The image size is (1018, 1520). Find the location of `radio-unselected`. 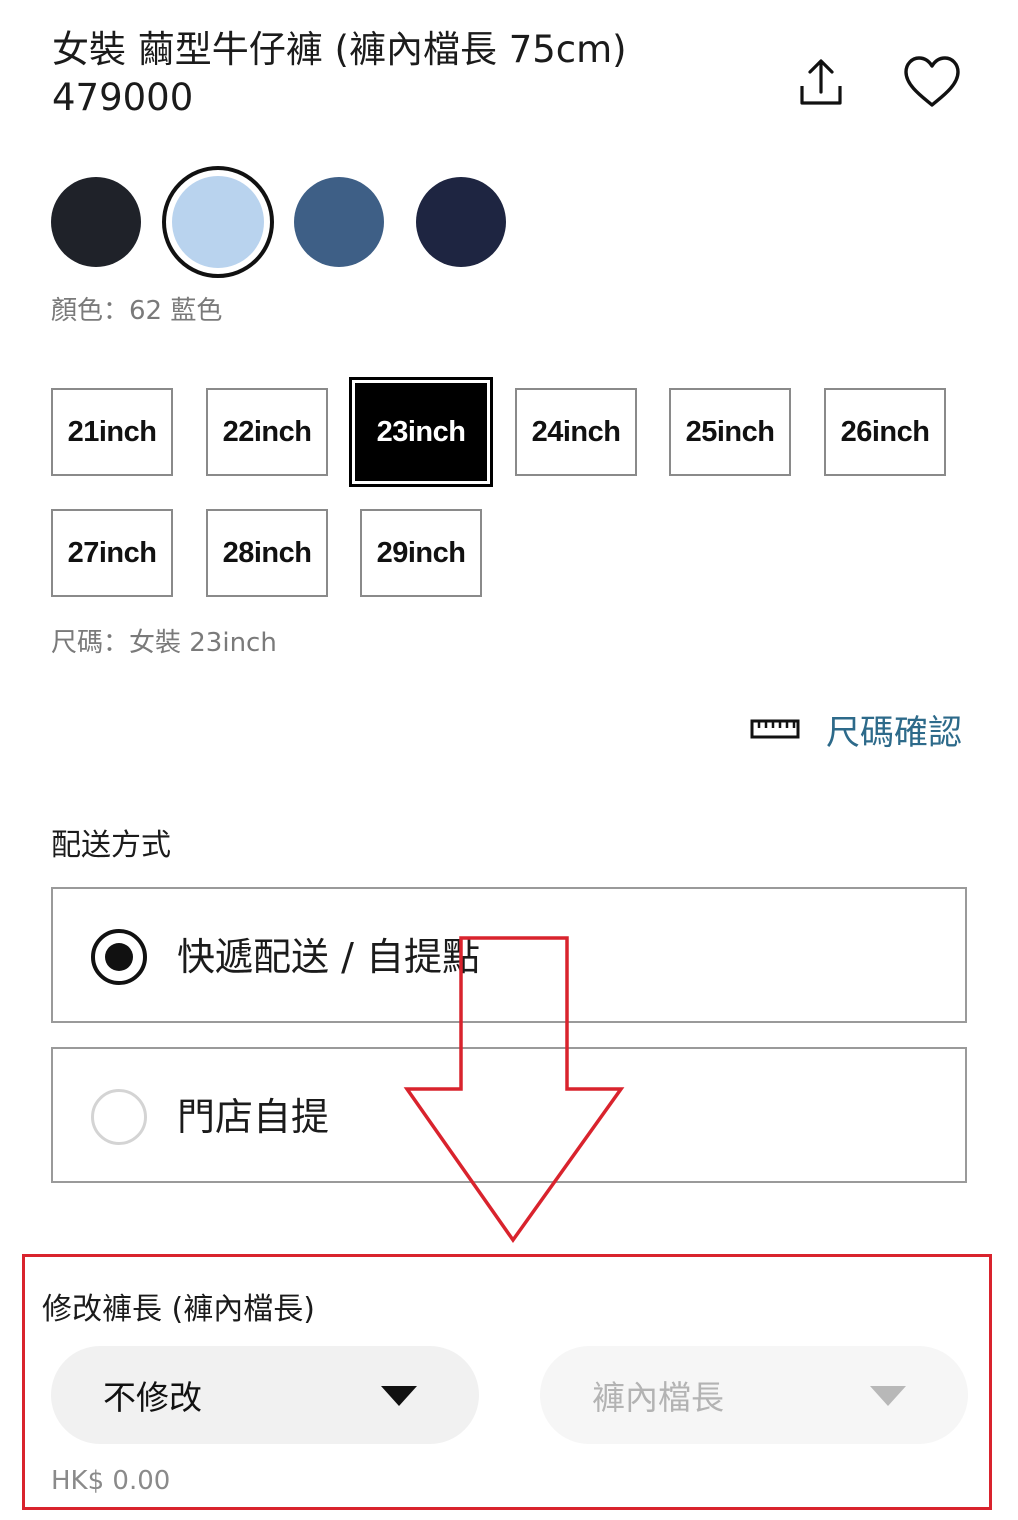

radio-unselected is located at coordinates (119, 1117).